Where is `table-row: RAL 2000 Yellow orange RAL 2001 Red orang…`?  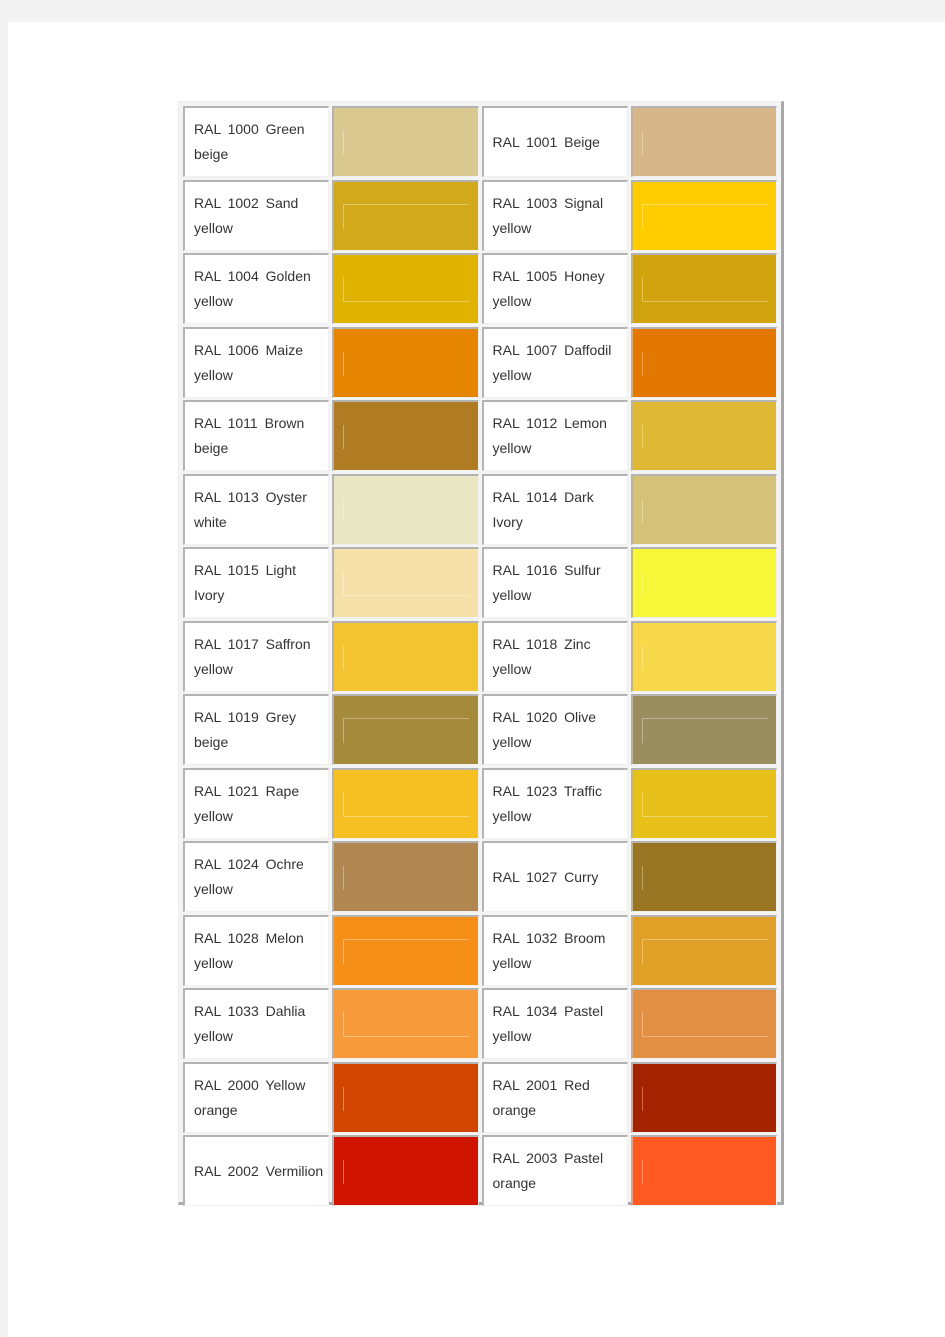
table-row: RAL 2000 Yellow orange RAL 2001 Red orang… is located at coordinates (480, 1098).